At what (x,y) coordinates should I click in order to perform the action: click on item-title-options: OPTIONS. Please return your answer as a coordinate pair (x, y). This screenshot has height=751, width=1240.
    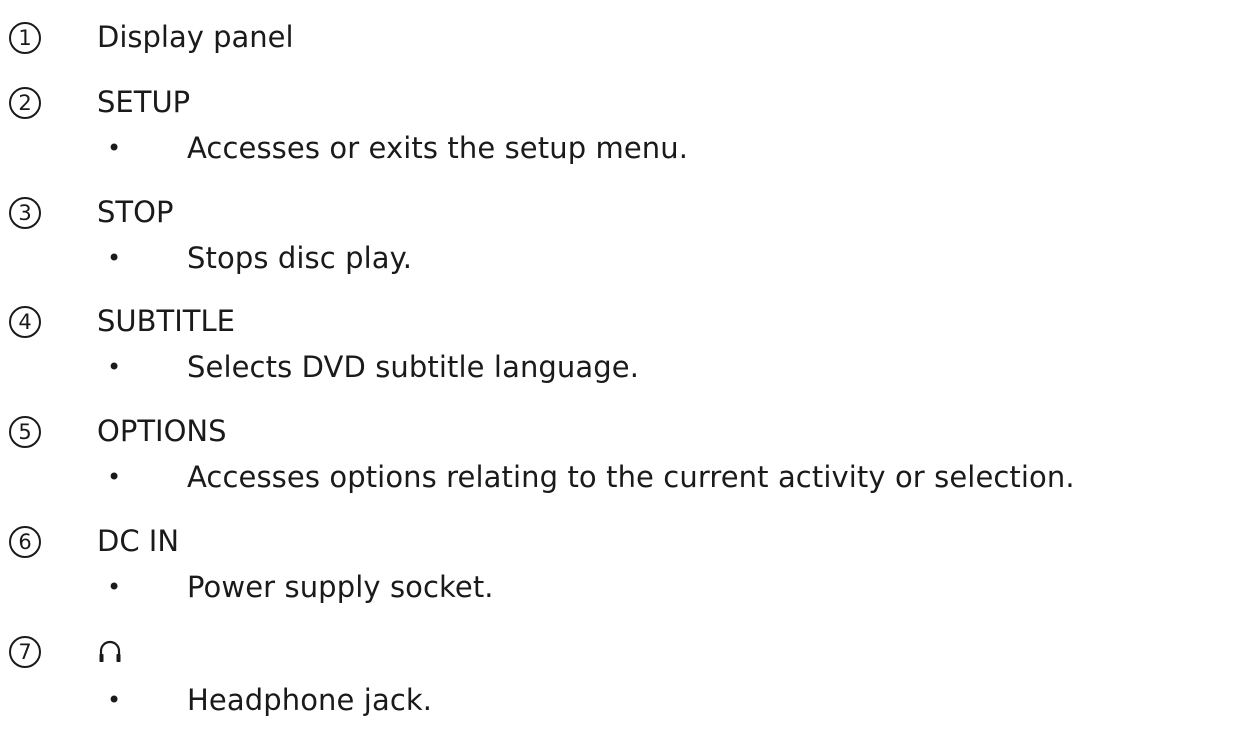
    Looking at the image, I should click on (162, 431).